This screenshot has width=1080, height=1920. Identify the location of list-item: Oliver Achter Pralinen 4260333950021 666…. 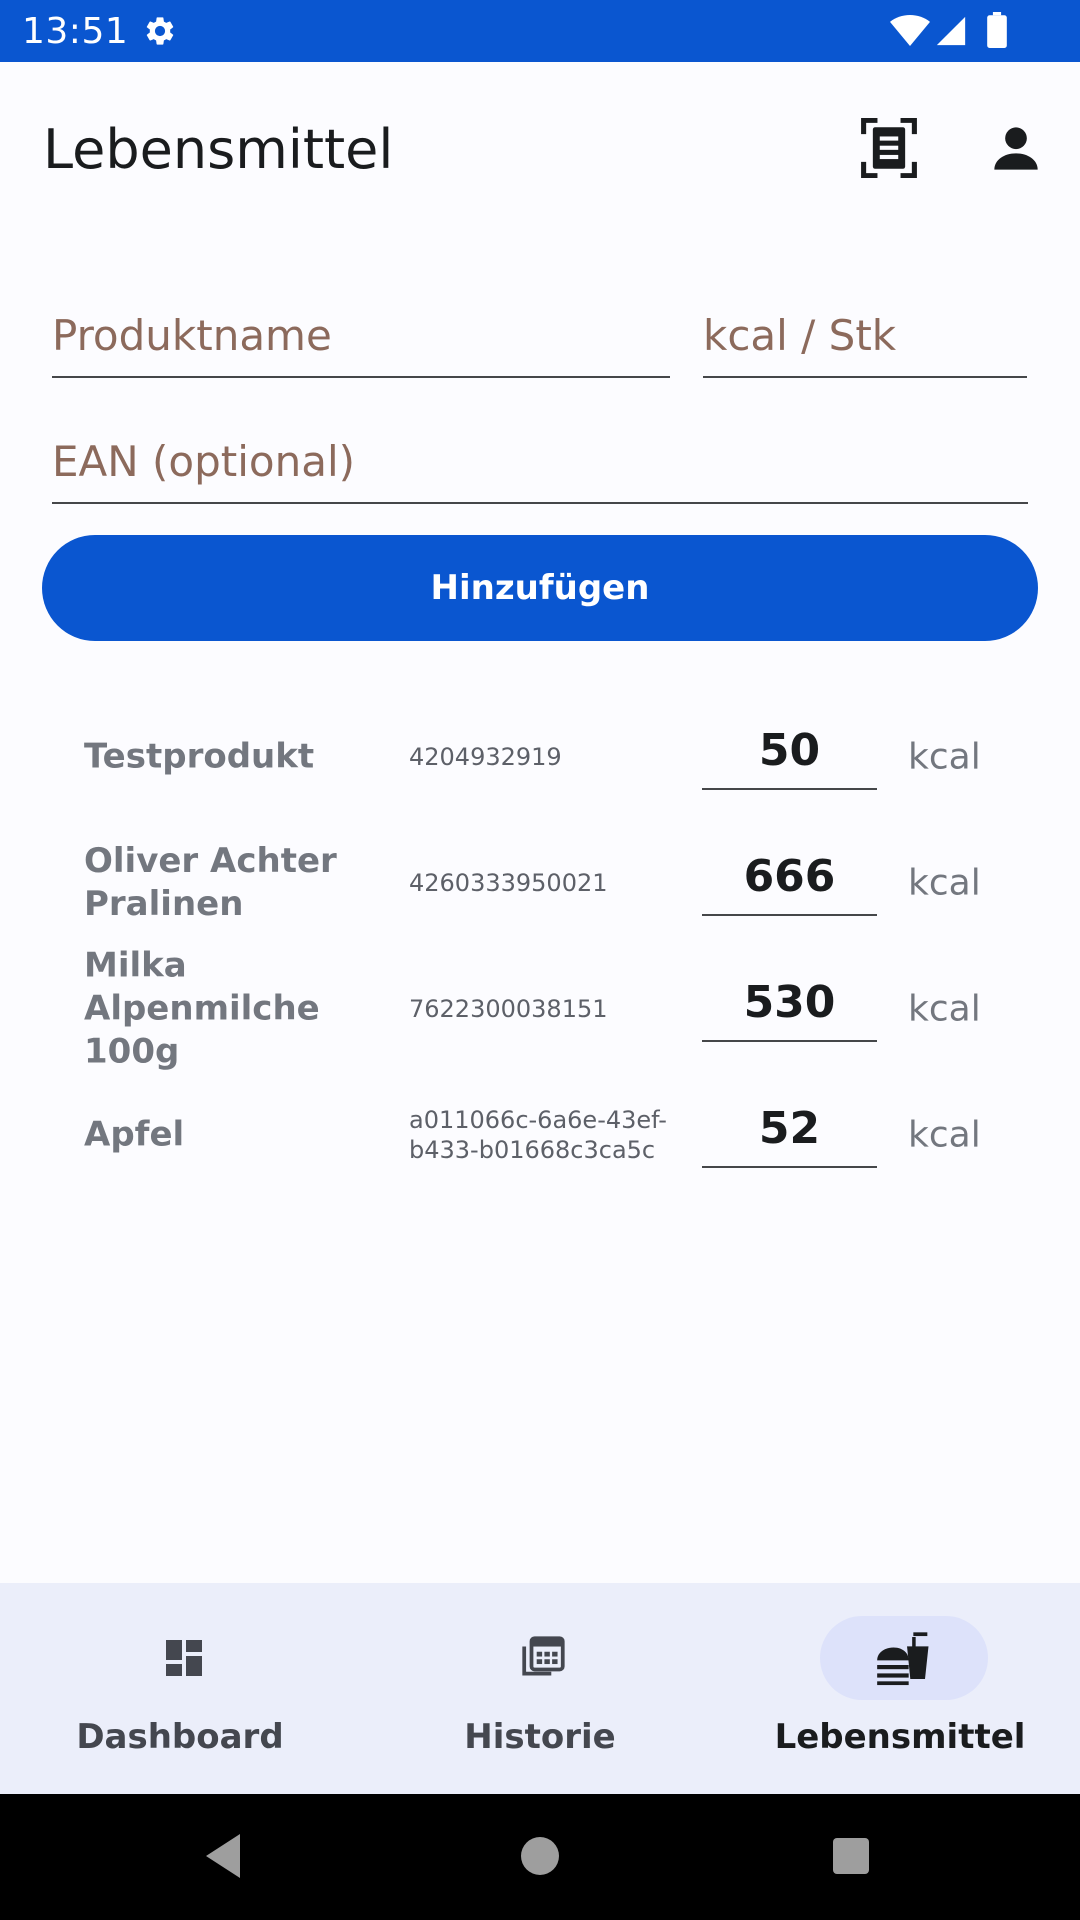
(540, 883).